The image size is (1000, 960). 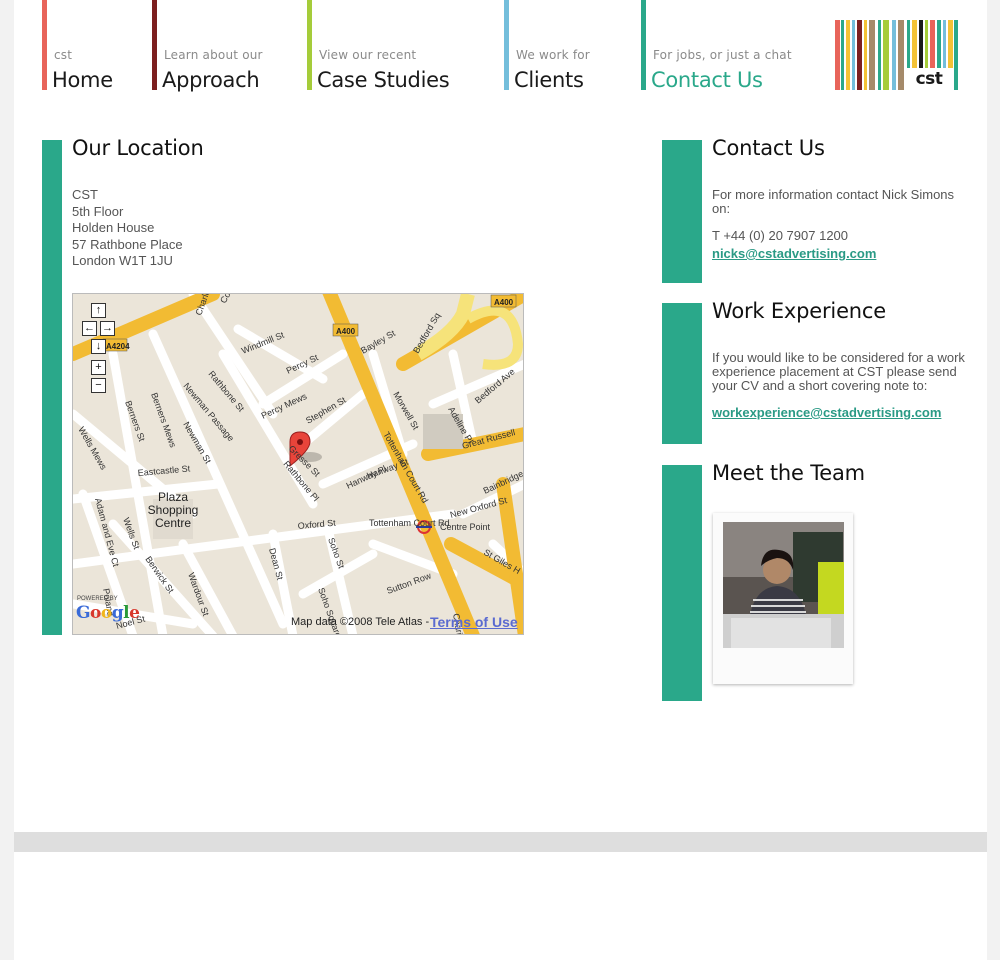 I want to click on team-photo, so click(x=783, y=598).